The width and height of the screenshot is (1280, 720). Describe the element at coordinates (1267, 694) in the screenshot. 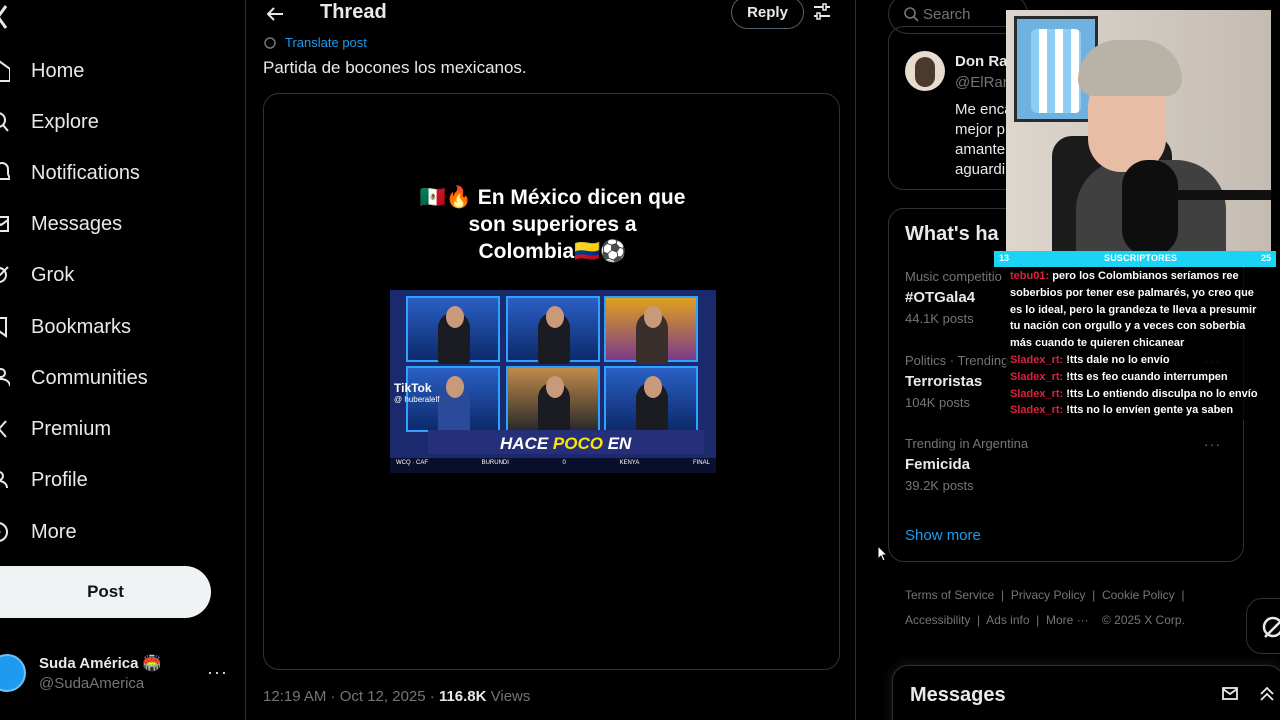

I see `chevron-up-icon` at that location.